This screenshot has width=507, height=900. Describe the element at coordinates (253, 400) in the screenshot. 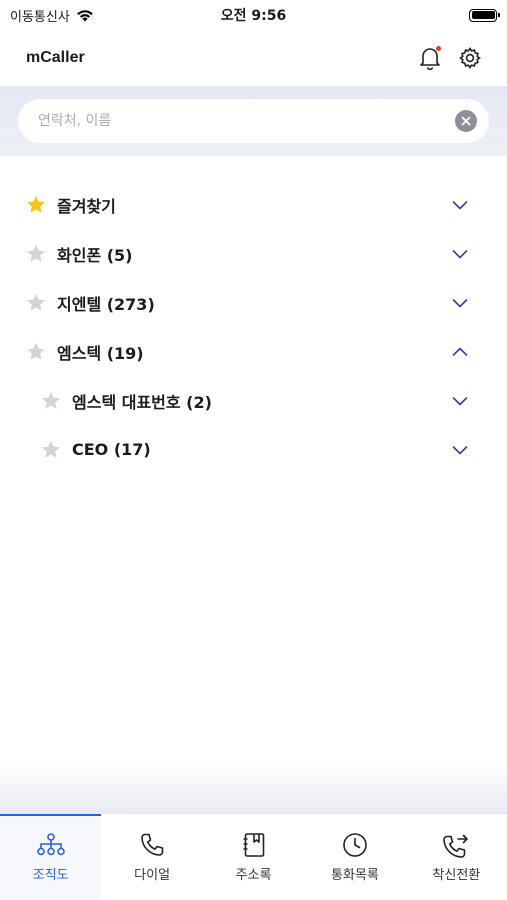

I see `org-row-emstec-main-number: 엠스텍 대표번호 (2)` at that location.